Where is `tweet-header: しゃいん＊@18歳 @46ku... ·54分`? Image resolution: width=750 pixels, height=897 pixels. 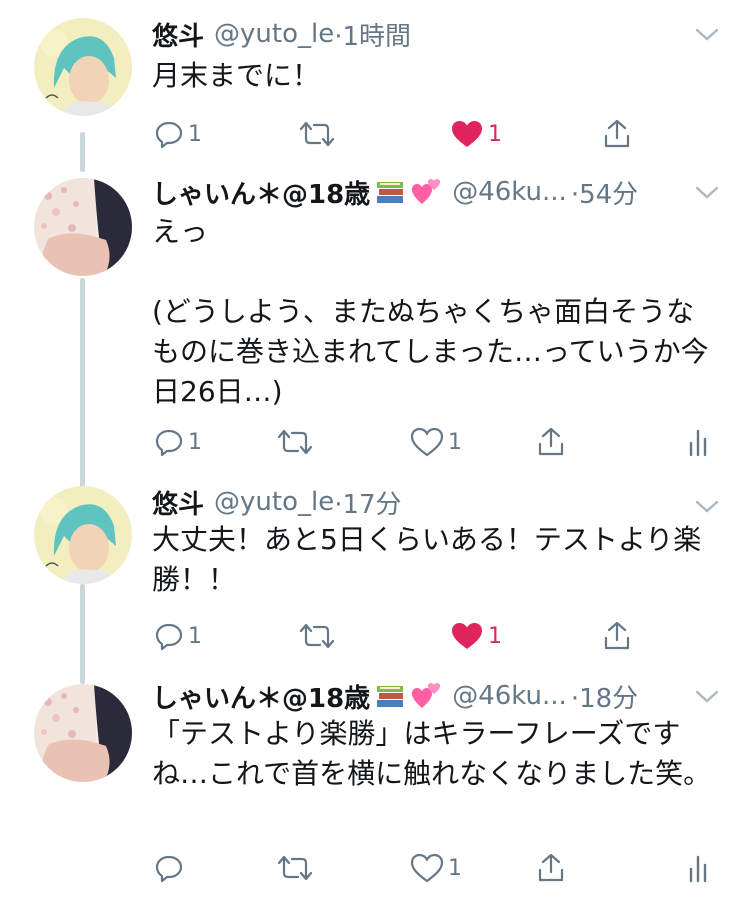
tweet-header: しゃいん＊@18歳 @46ku... ·54分 is located at coordinates (395, 192).